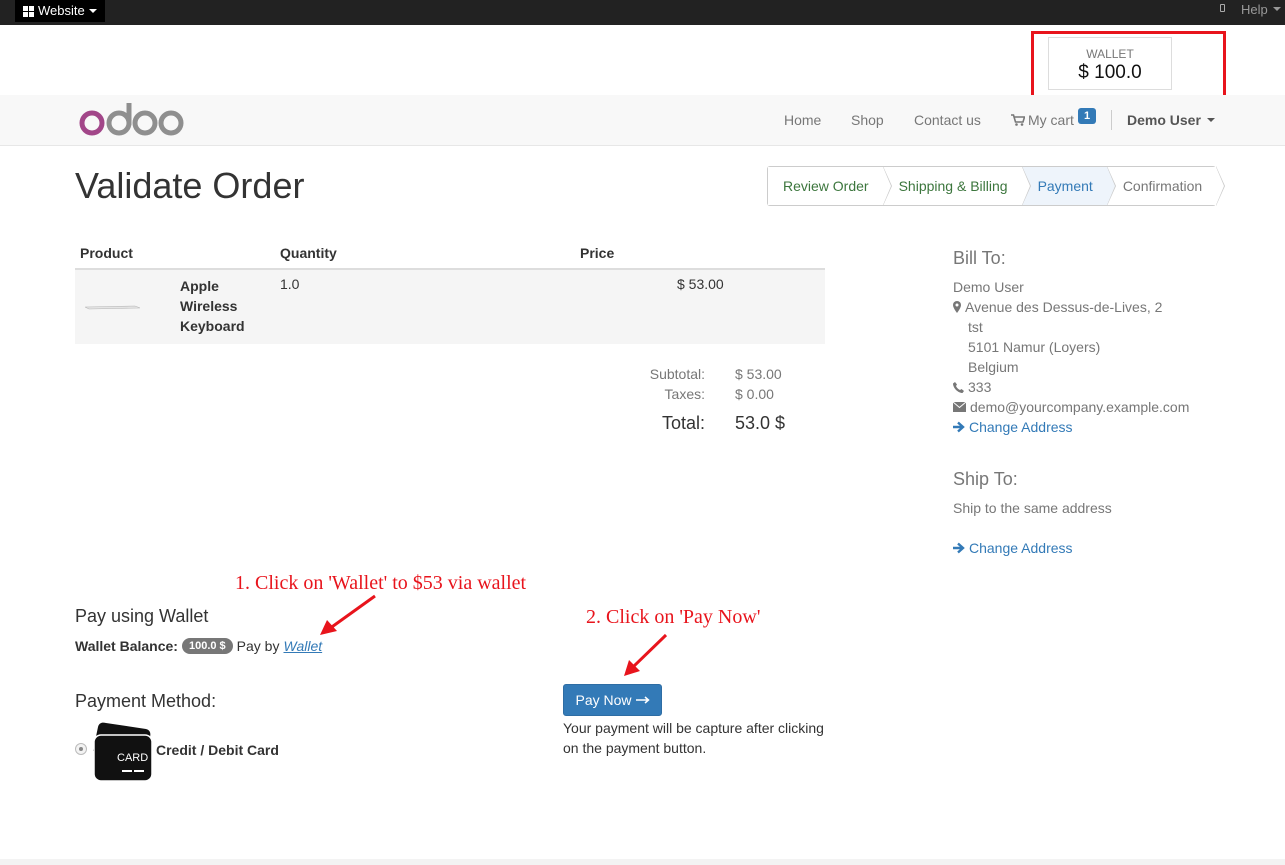  What do you see at coordinates (1111, 120) in the screenshot?
I see `nav-divider` at bounding box center [1111, 120].